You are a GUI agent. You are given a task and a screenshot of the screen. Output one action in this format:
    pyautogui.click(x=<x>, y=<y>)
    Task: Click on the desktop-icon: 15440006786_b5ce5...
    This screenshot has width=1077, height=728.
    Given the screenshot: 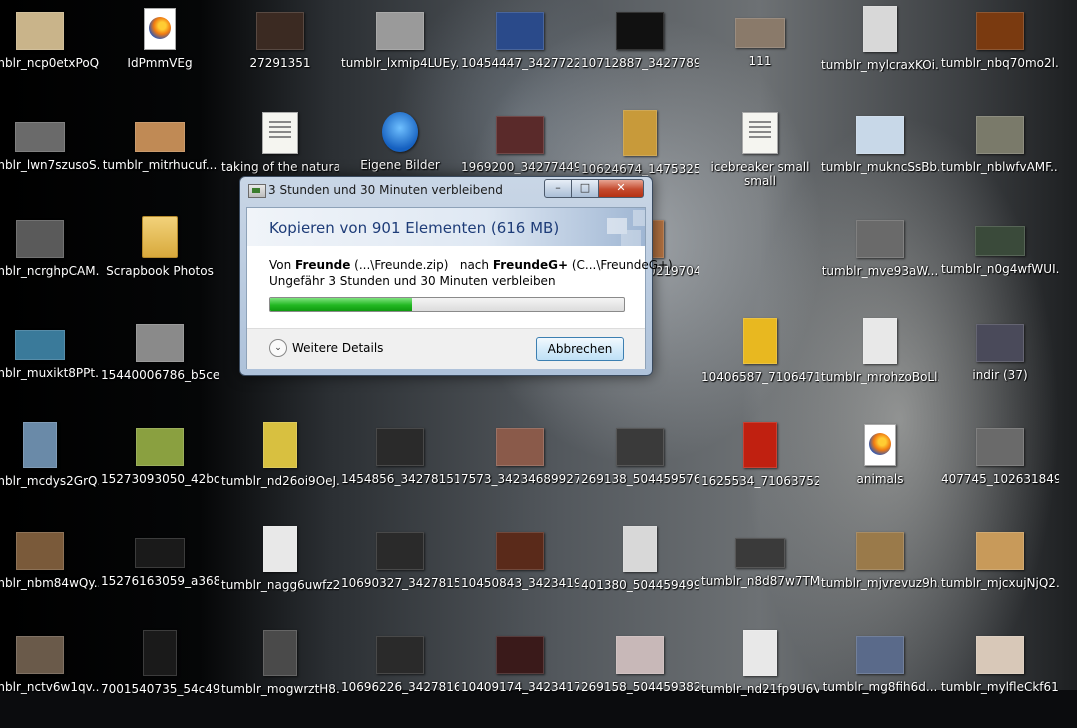 What is the action you would take?
    pyautogui.click(x=160, y=364)
    